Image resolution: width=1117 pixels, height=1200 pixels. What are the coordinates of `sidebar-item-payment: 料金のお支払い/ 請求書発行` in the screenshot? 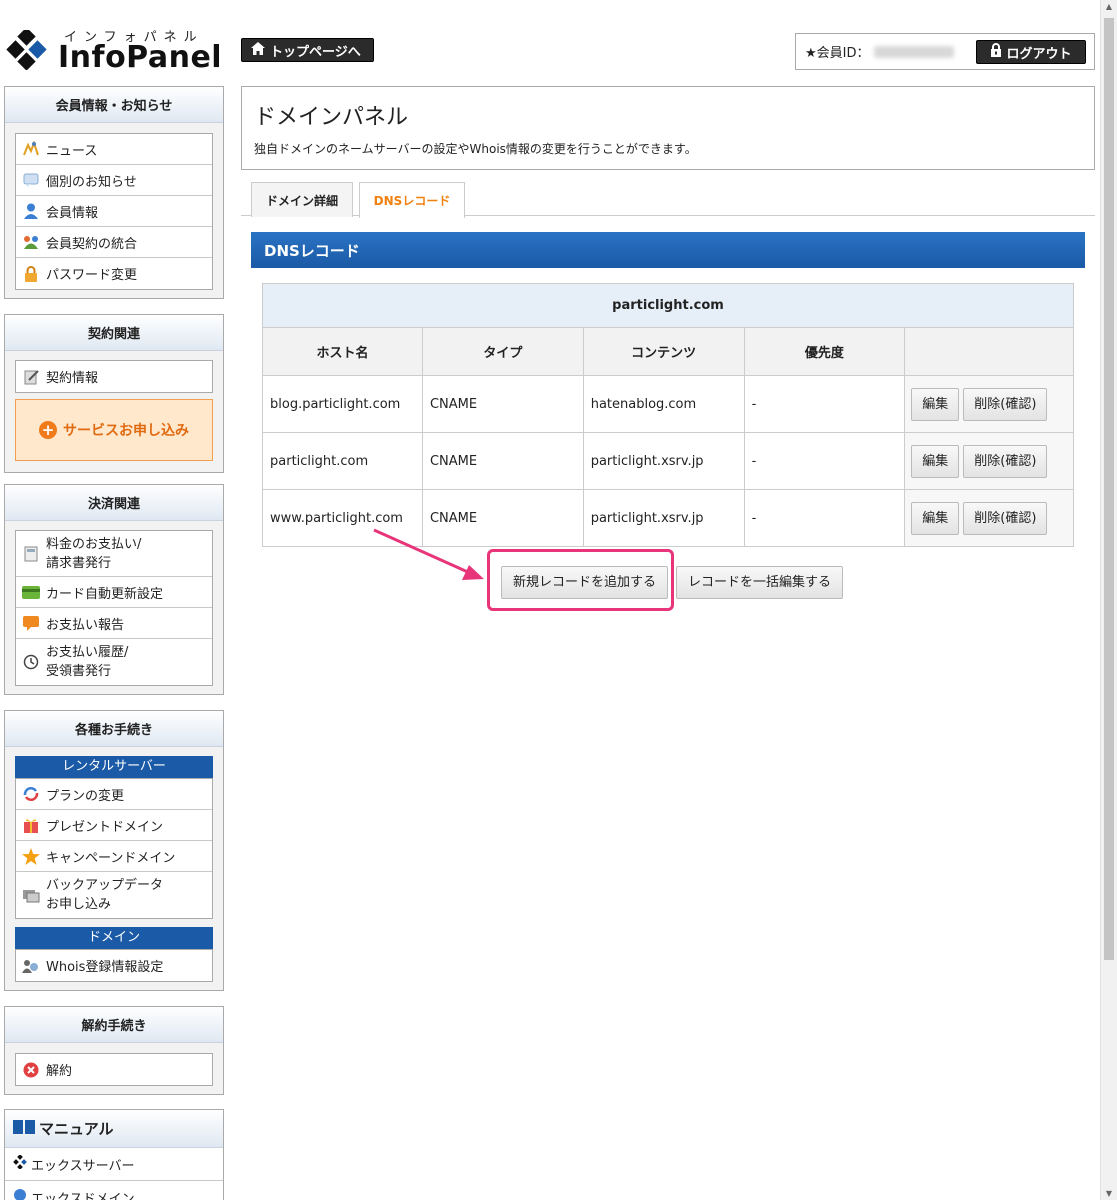 It's located at (114, 554).